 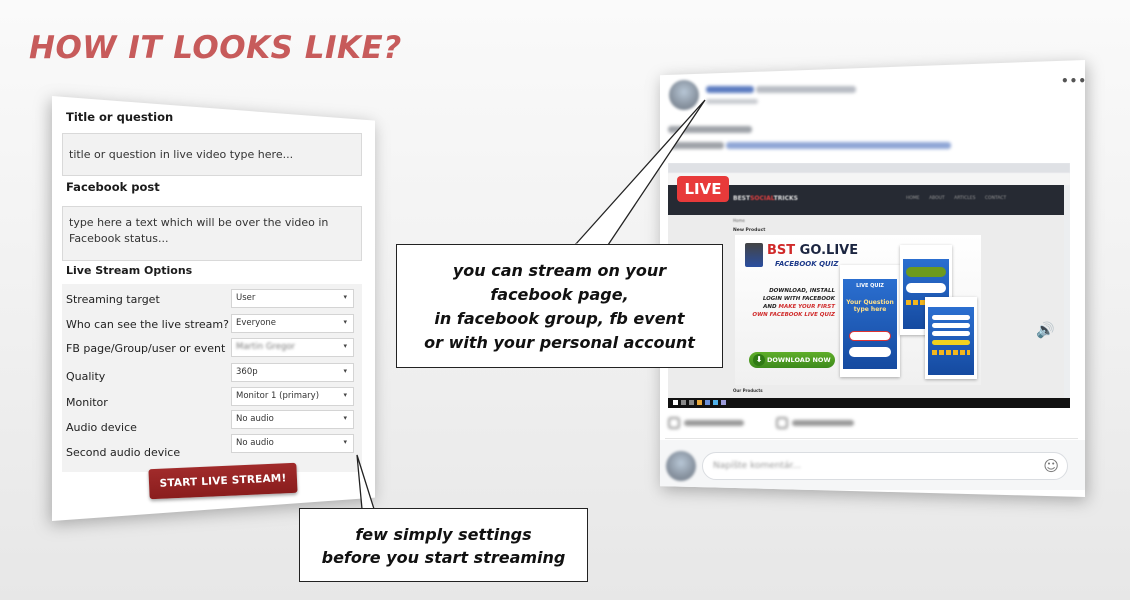 I want to click on callout-line: few simply settings, so click(x=443, y=534).